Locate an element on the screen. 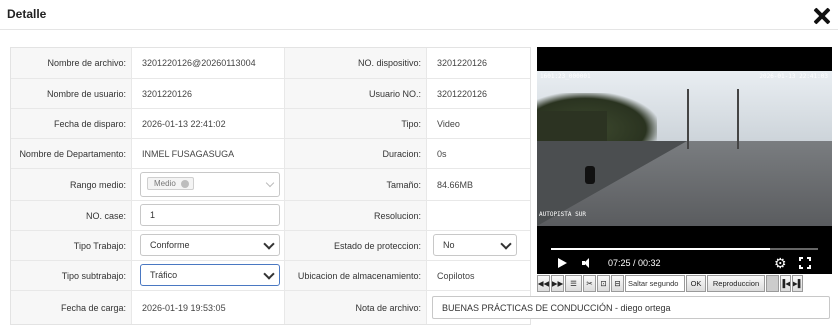  duration-value: 0s is located at coordinates (442, 153).